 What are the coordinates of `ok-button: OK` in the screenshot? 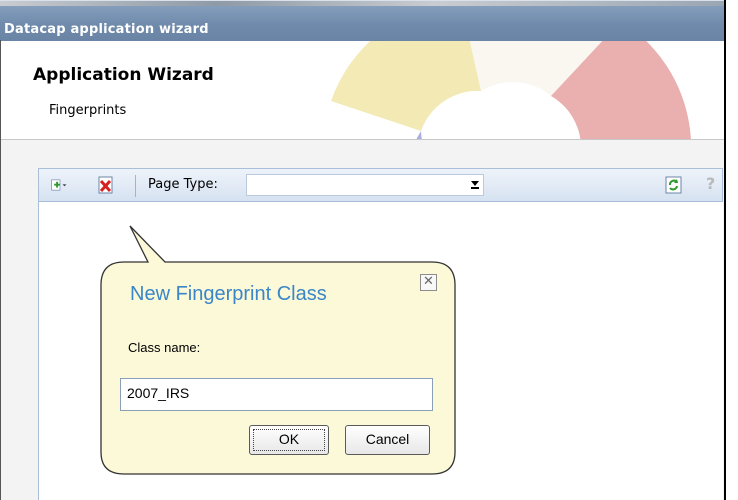 It's located at (289, 440).